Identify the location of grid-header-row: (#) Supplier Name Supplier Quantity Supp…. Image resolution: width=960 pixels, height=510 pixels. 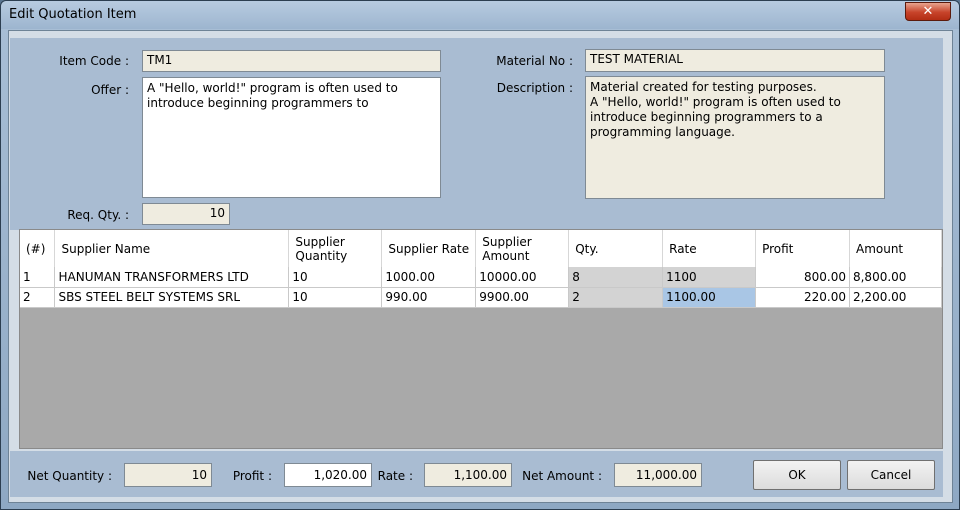
(481, 248).